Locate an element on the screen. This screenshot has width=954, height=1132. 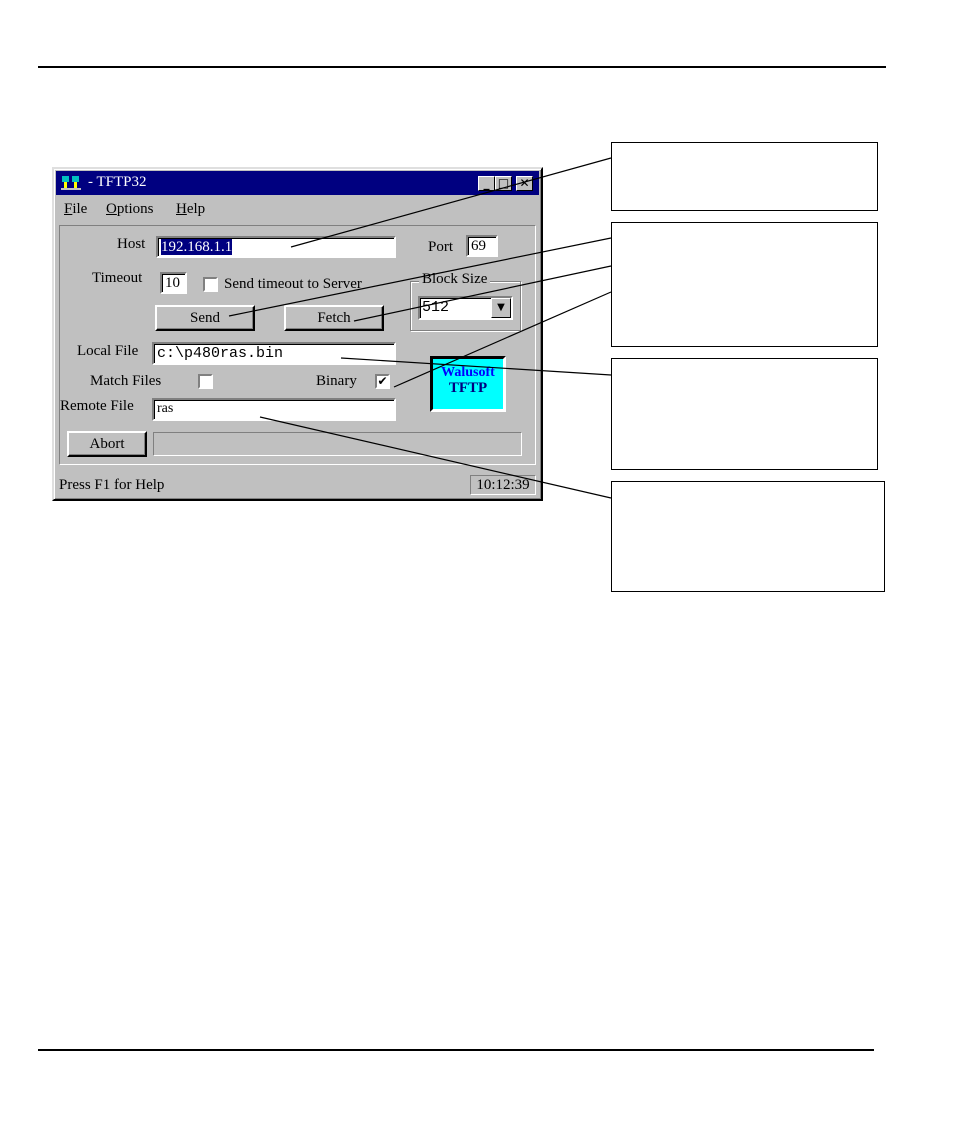
title-bar: - TFTP32 _ □ ✕ is located at coordinates (297, 183).